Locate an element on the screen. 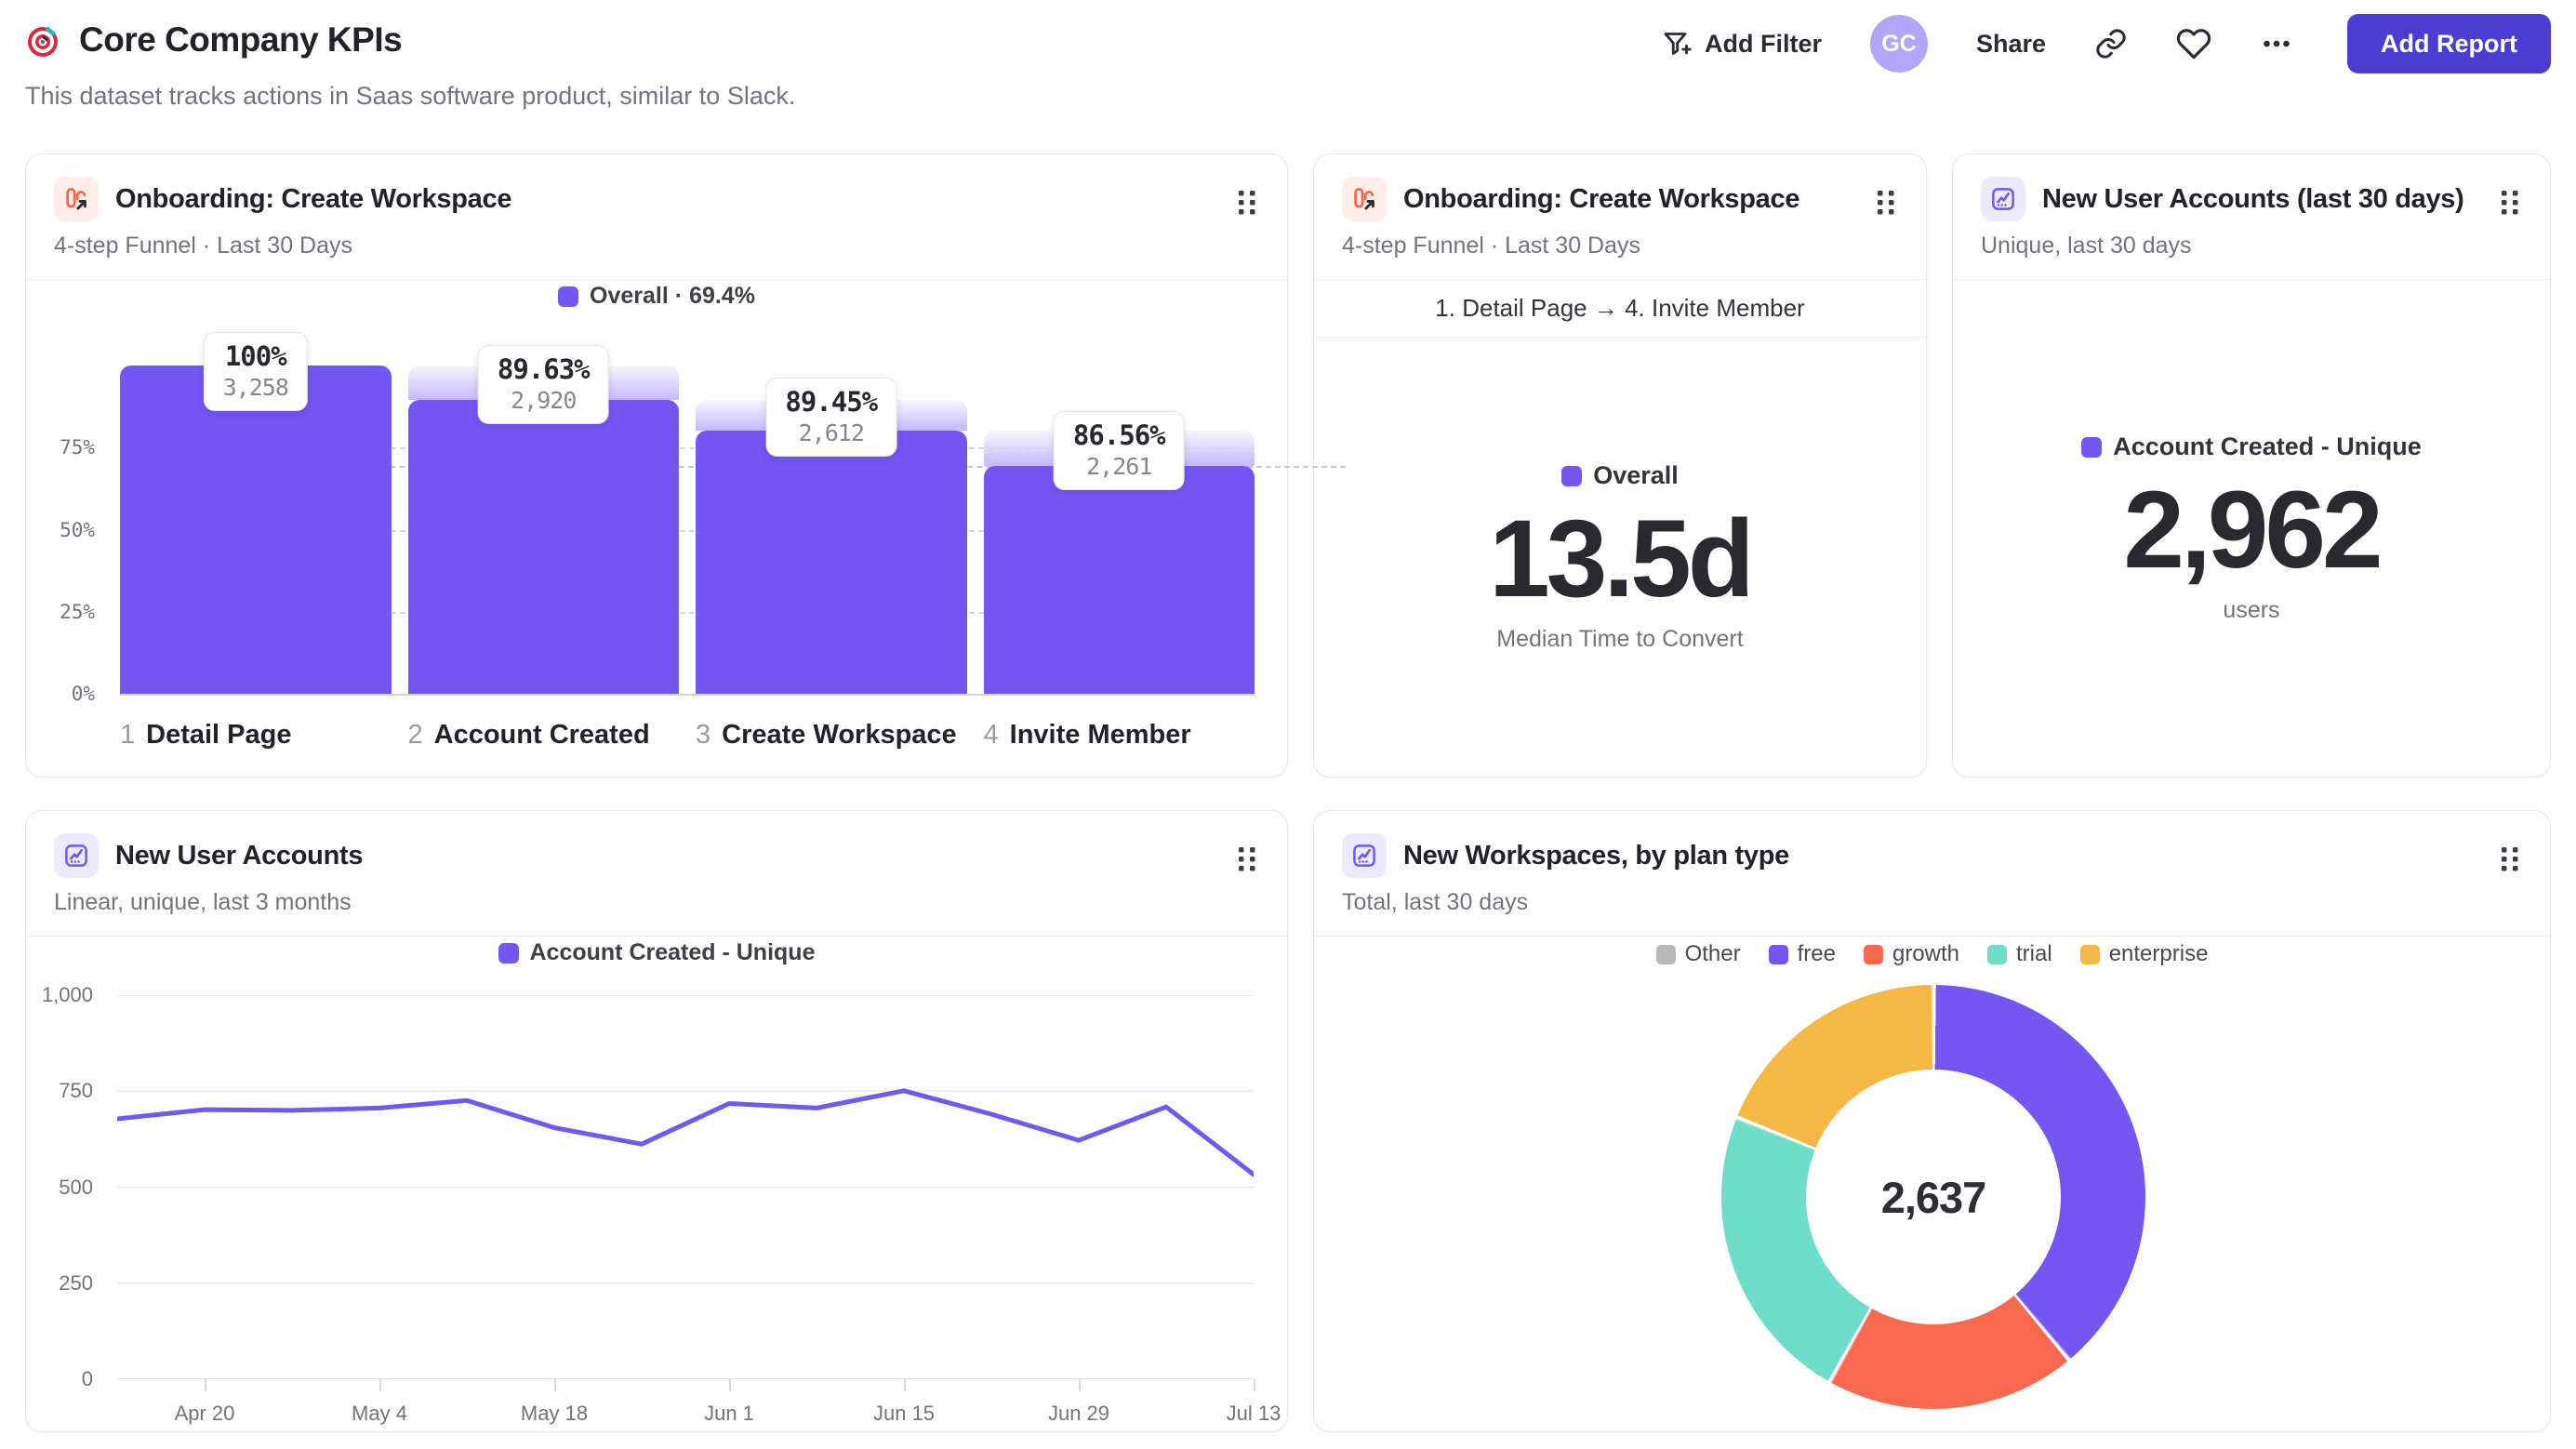 This screenshot has height=1449, width=2576. funnel-pct-label: 89.63% is located at coordinates (544, 369).